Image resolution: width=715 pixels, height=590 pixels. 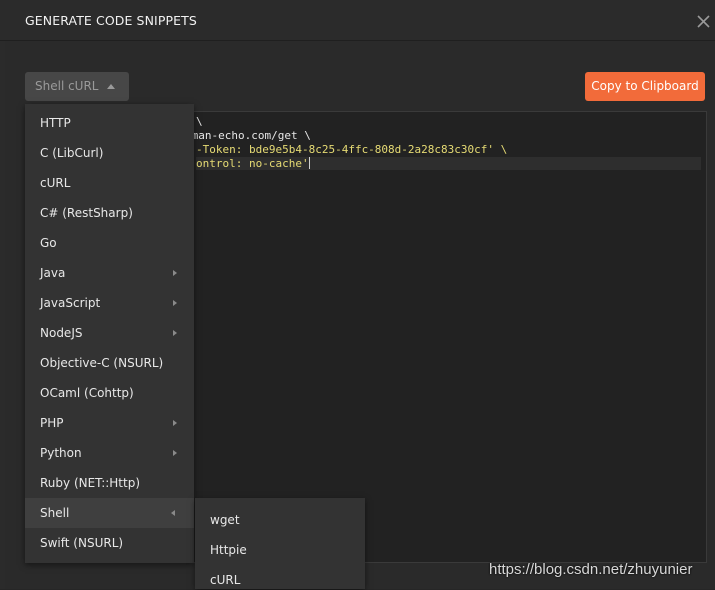 I want to click on menu-item-nodejs: NodeJS, so click(x=109, y=333).